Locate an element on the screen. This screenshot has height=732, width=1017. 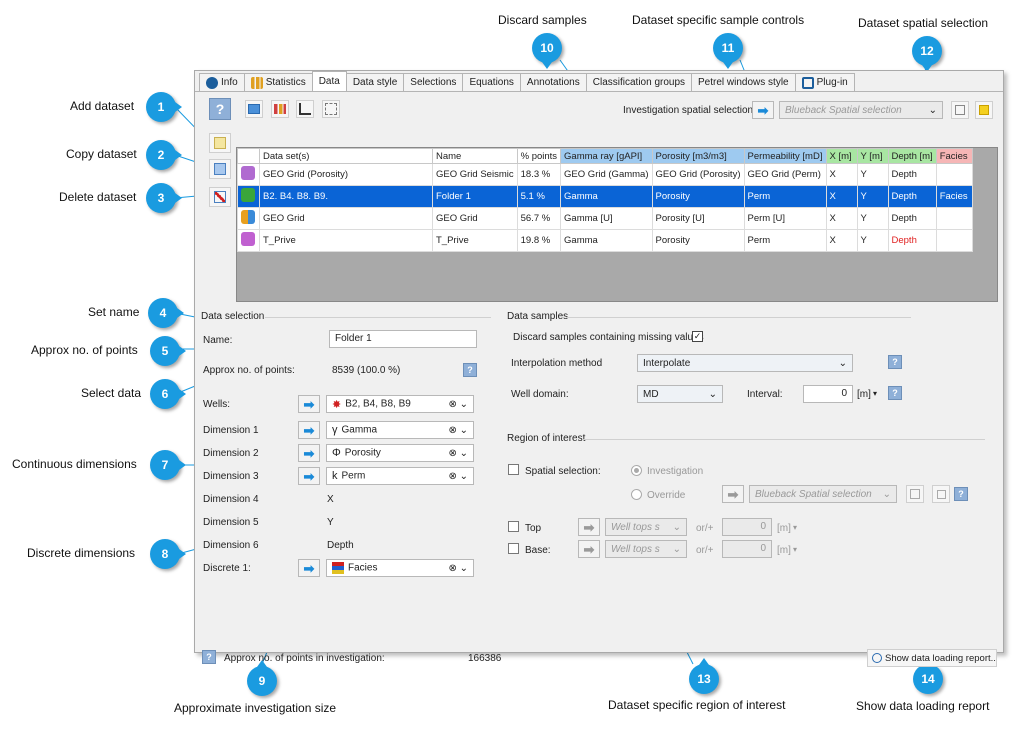
tab-info: Info is located at coordinates (222, 82).